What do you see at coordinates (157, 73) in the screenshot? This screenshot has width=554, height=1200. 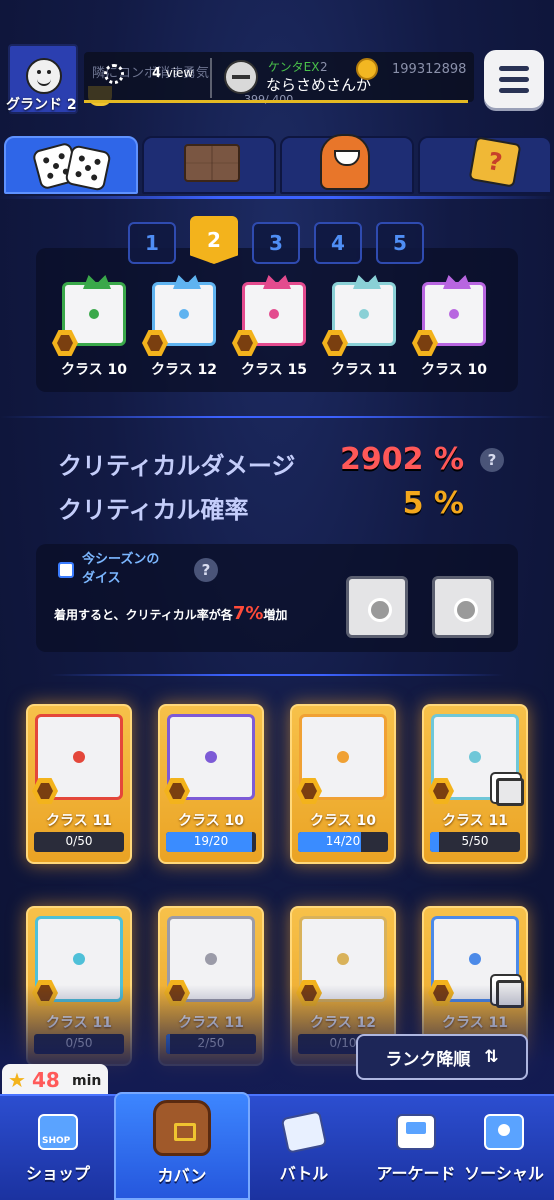 I see `view-count: 4` at bounding box center [157, 73].